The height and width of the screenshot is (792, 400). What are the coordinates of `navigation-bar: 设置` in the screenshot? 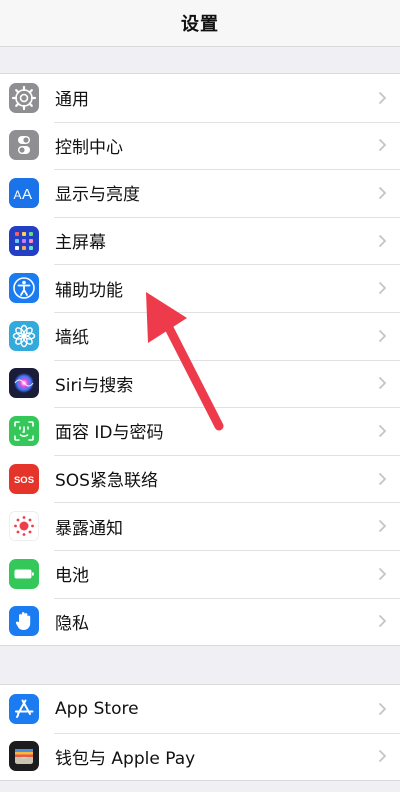 It's located at (200, 23).